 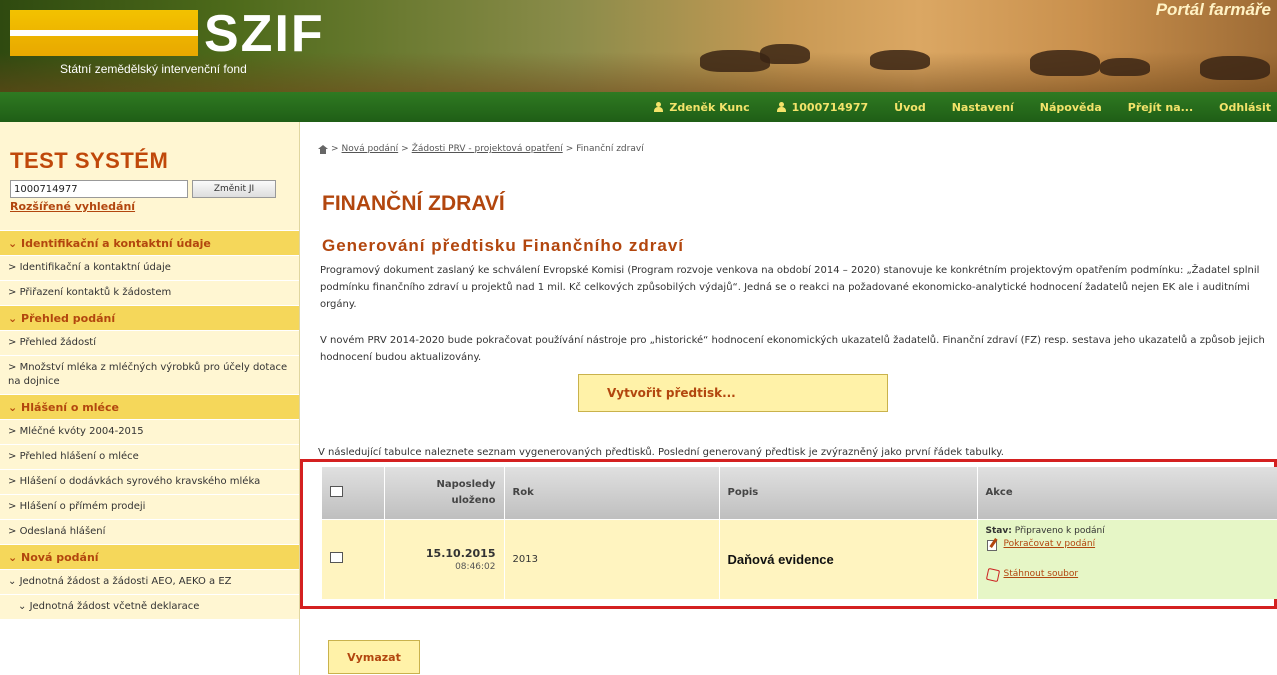 What do you see at coordinates (460, 553) in the screenshot?
I see `saved-date: 15.10.2015` at bounding box center [460, 553].